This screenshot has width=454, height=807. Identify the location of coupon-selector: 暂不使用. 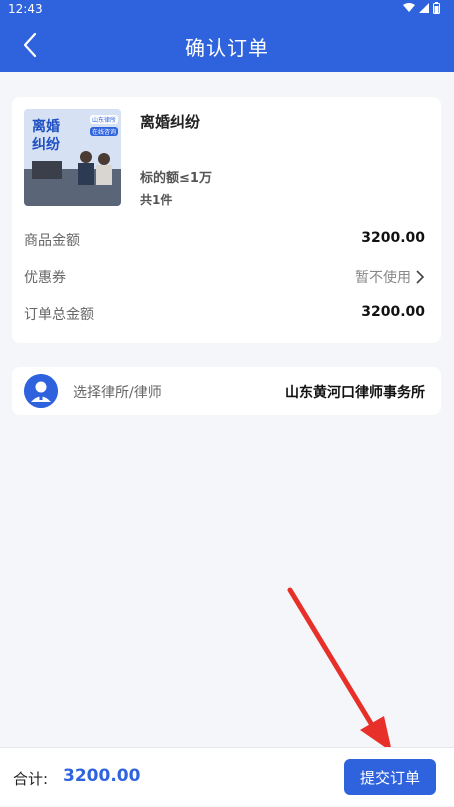
(390, 277).